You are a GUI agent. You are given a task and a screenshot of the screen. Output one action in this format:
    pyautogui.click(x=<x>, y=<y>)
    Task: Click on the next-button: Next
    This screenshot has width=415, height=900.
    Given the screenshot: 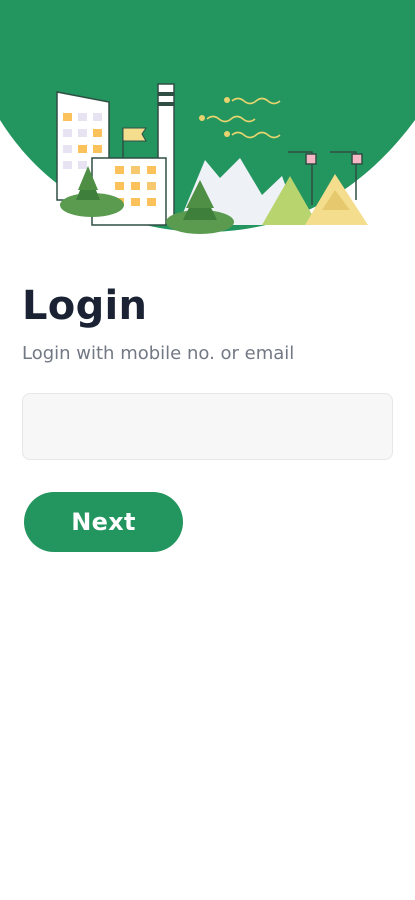 What is the action you would take?
    pyautogui.click(x=103, y=522)
    